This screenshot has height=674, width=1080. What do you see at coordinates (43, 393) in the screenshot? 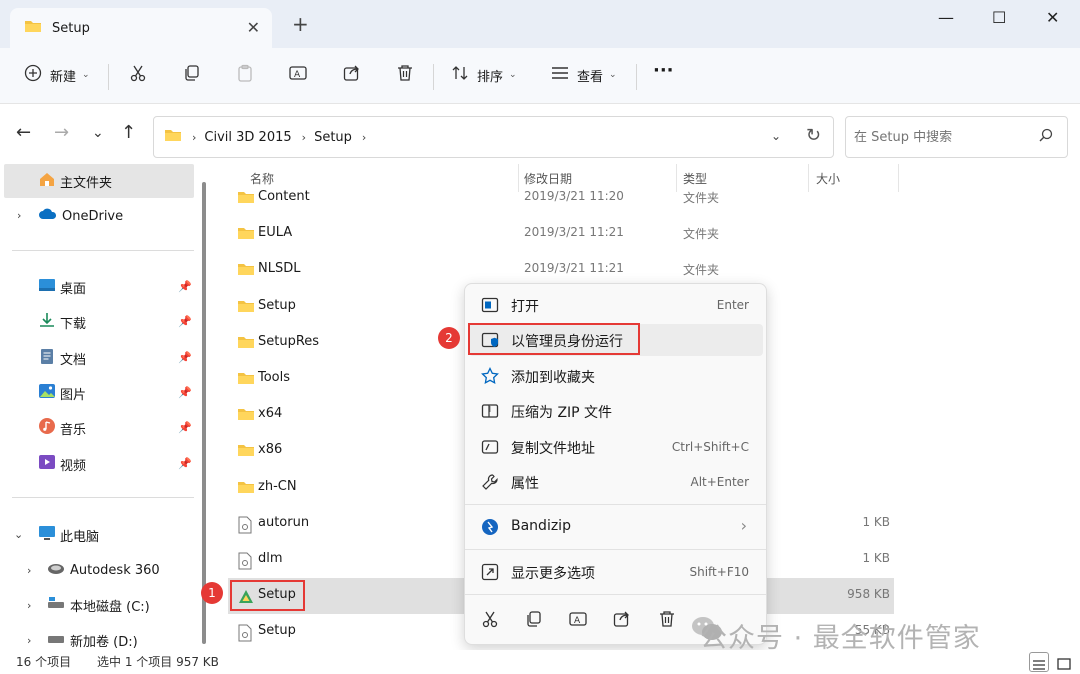
I see `sidebar-item-pictures: 图片` at bounding box center [43, 393].